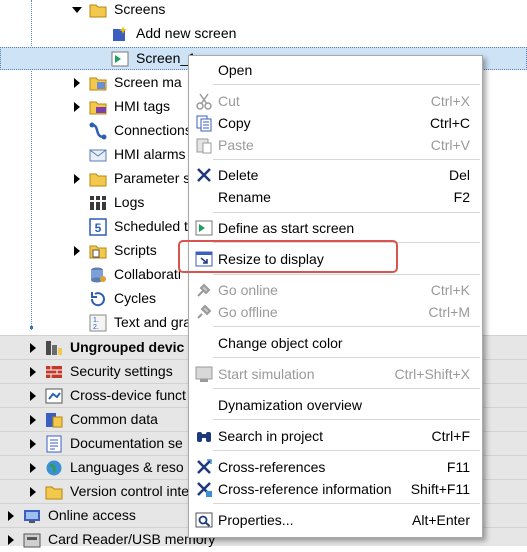 The height and width of the screenshot is (552, 527). What do you see at coordinates (263, 12) in the screenshot?
I see `tree-item-screens: Screens` at bounding box center [263, 12].